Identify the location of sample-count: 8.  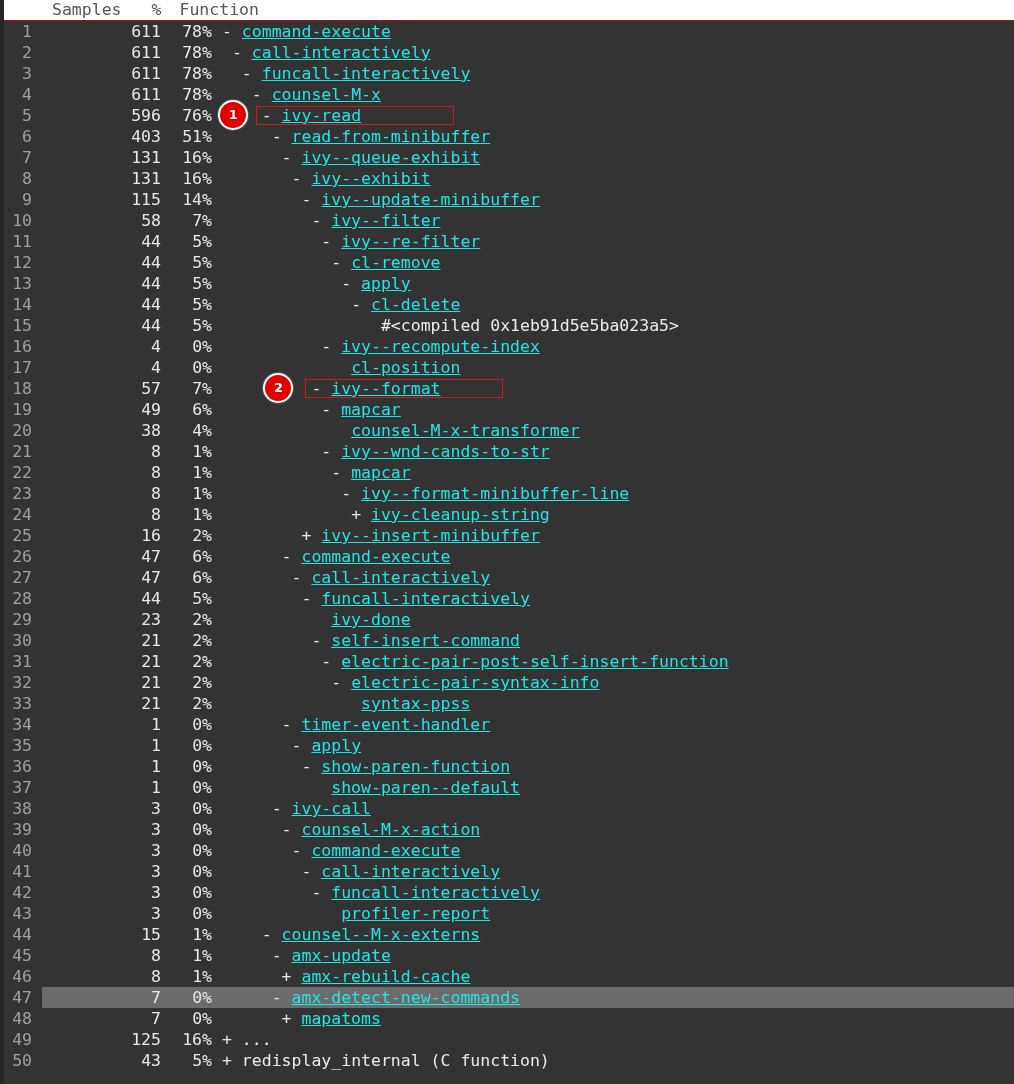
(155, 976).